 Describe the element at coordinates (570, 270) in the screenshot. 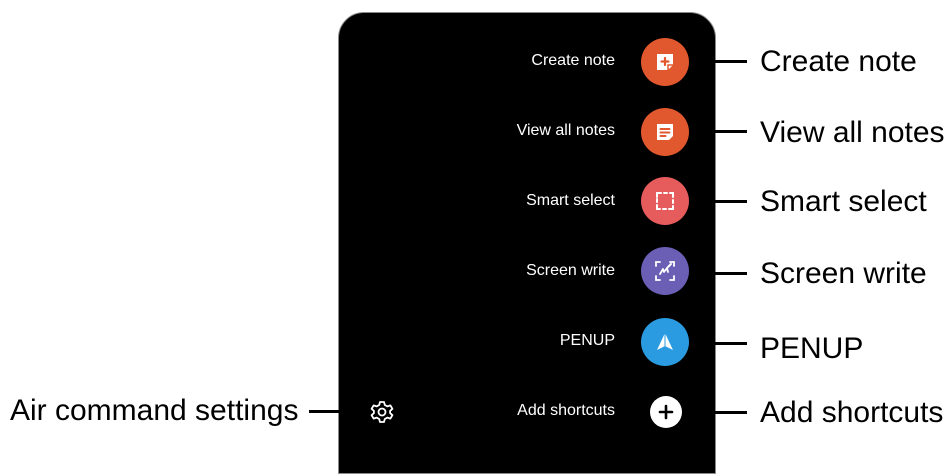

I see `menu-label-screen-write: Screen write` at that location.